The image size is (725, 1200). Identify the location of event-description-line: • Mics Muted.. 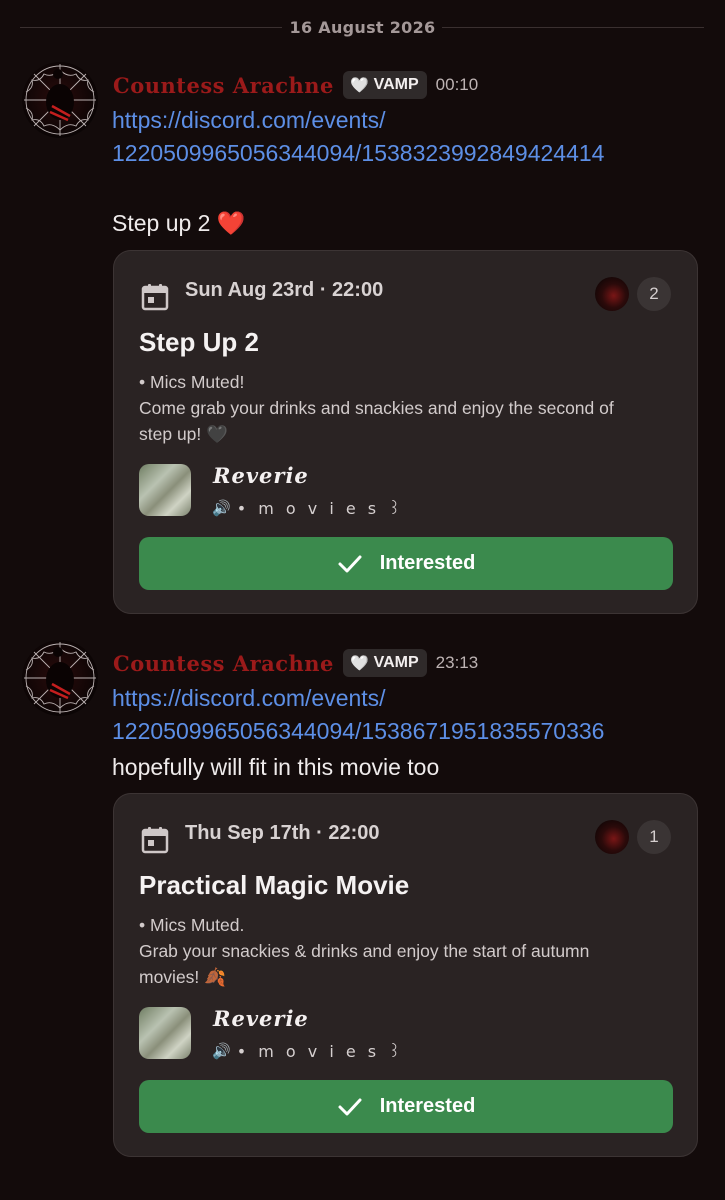
(192, 925).